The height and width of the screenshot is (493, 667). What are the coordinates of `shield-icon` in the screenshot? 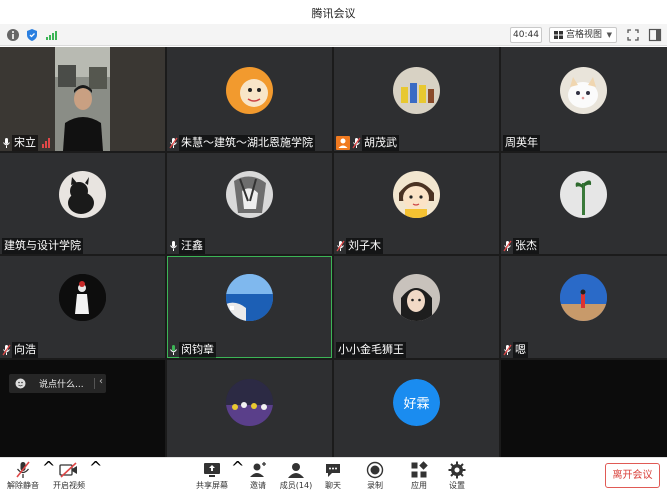 It's located at (32, 35).